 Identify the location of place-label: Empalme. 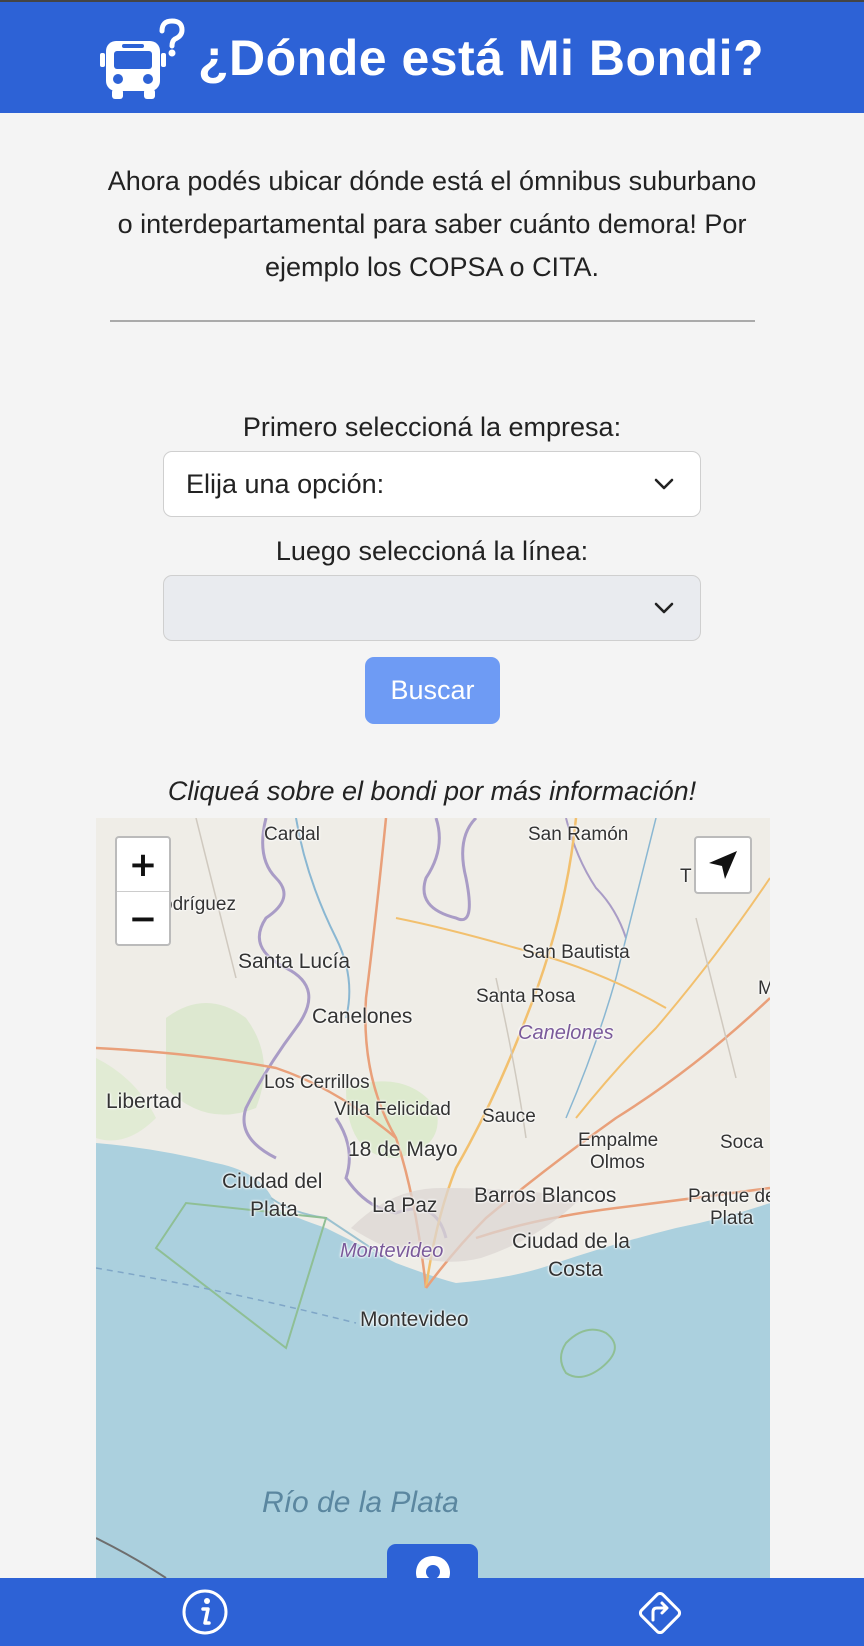
(618, 1140).